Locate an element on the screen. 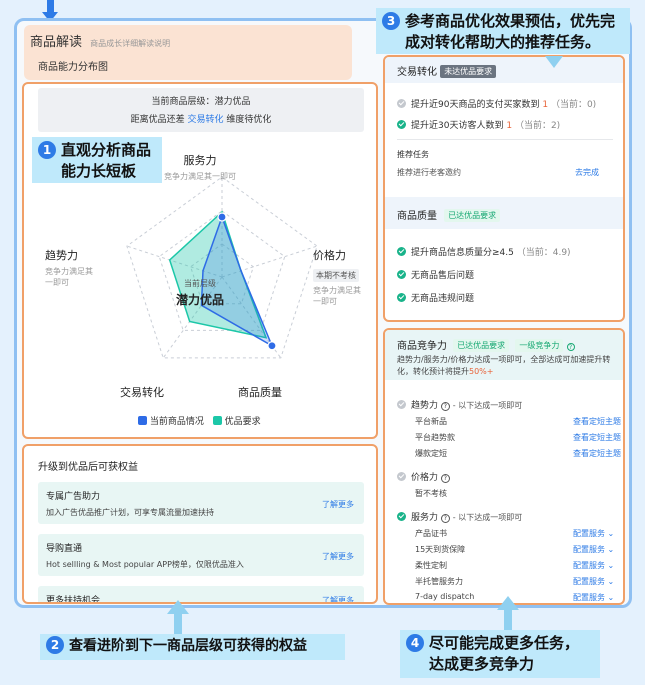 The width and height of the screenshot is (645, 685). trend-item-1: 平台新品 is located at coordinates (431, 421).